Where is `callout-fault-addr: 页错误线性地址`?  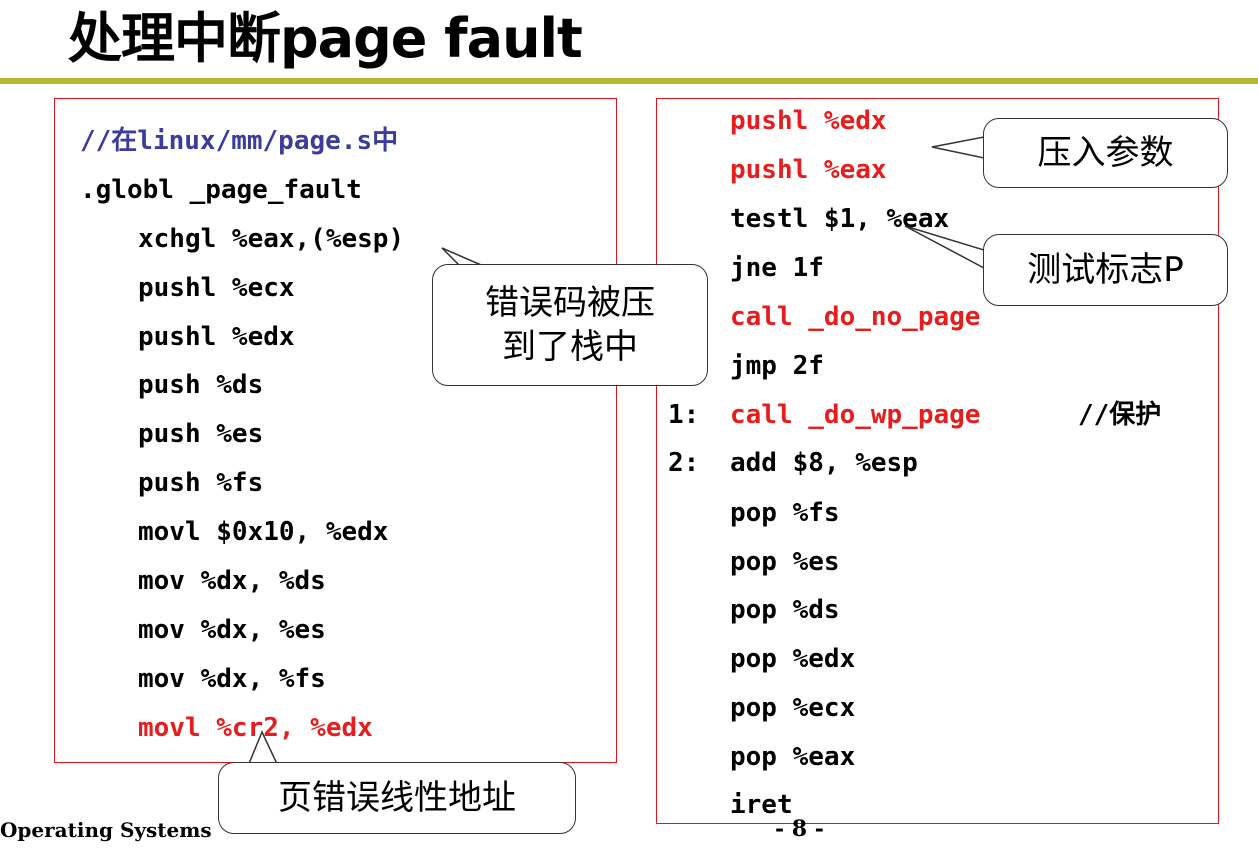
callout-fault-addr: 页错误线性地址 is located at coordinates (397, 798).